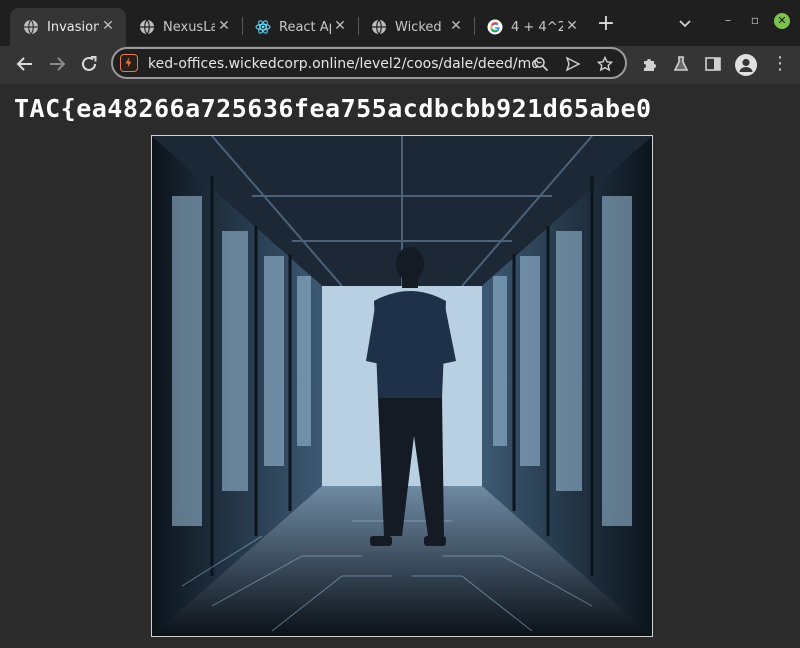 This screenshot has width=800, height=648. Describe the element at coordinates (129, 63) in the screenshot. I see `site-info-icon` at that location.